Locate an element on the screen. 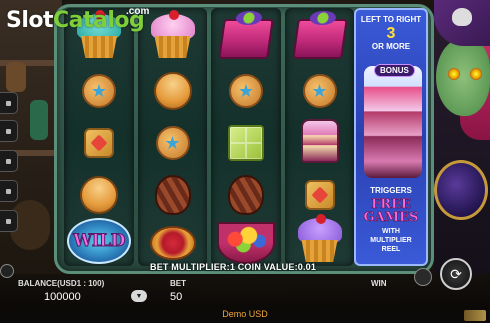  symbol-jelly-square is located at coordinates (246, 143).